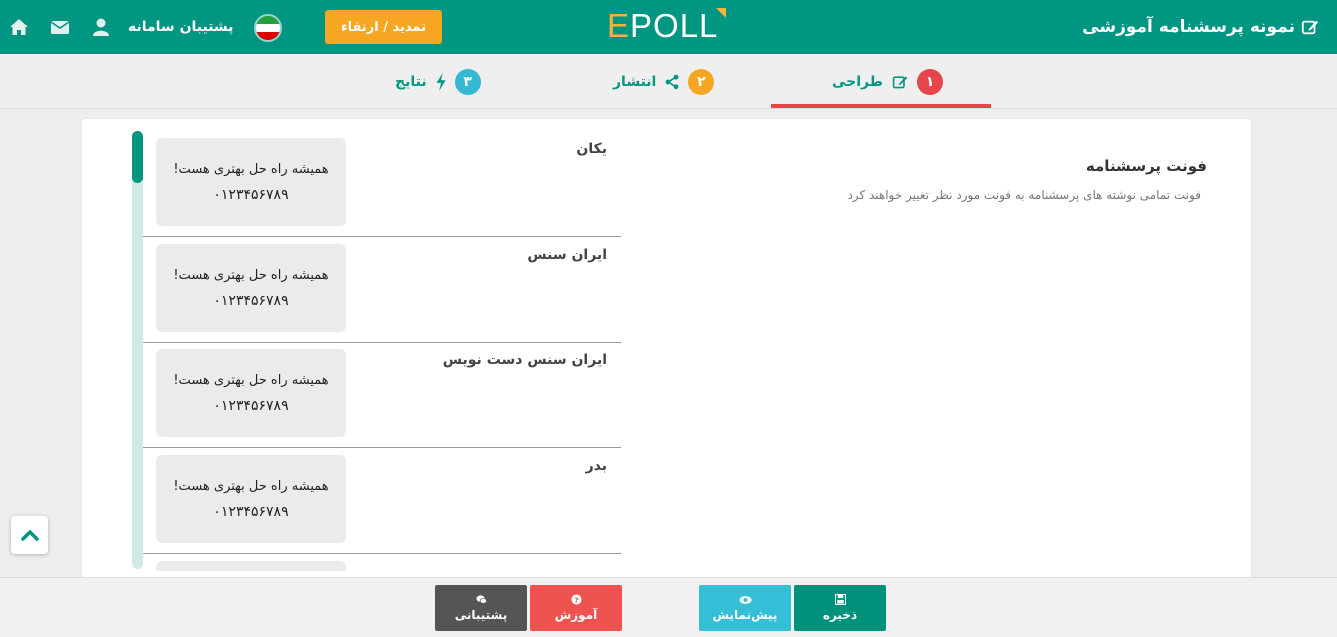 This screenshot has width=1337, height=637. I want to click on tab-results-number: ۳, so click(467, 81).